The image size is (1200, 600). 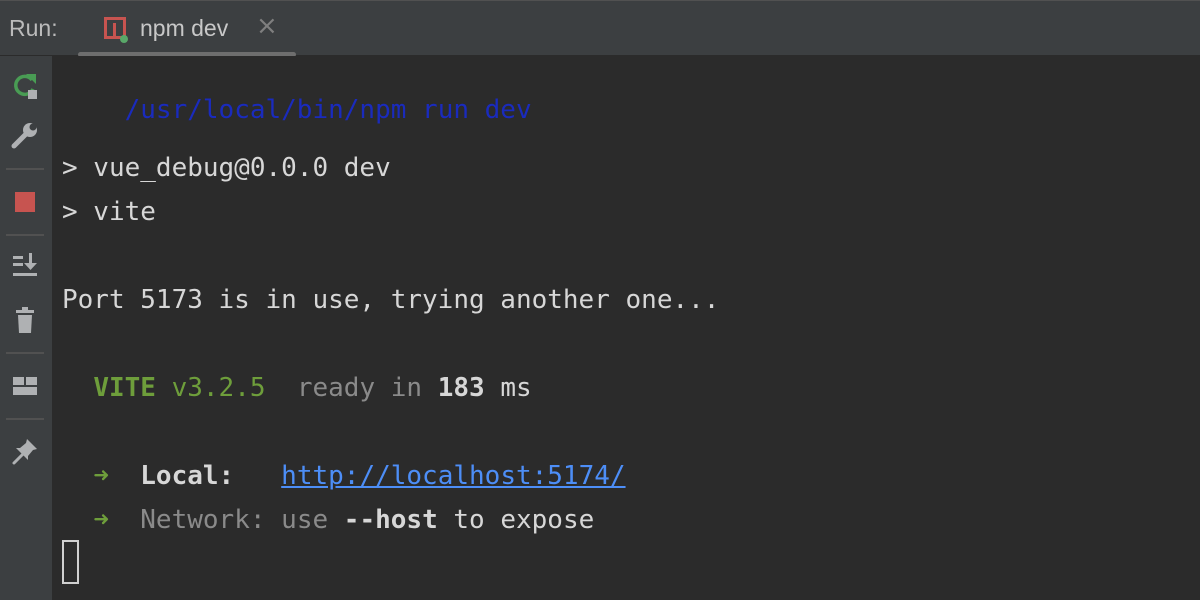 I want to click on trash-icon, so click(x=25, y=320).